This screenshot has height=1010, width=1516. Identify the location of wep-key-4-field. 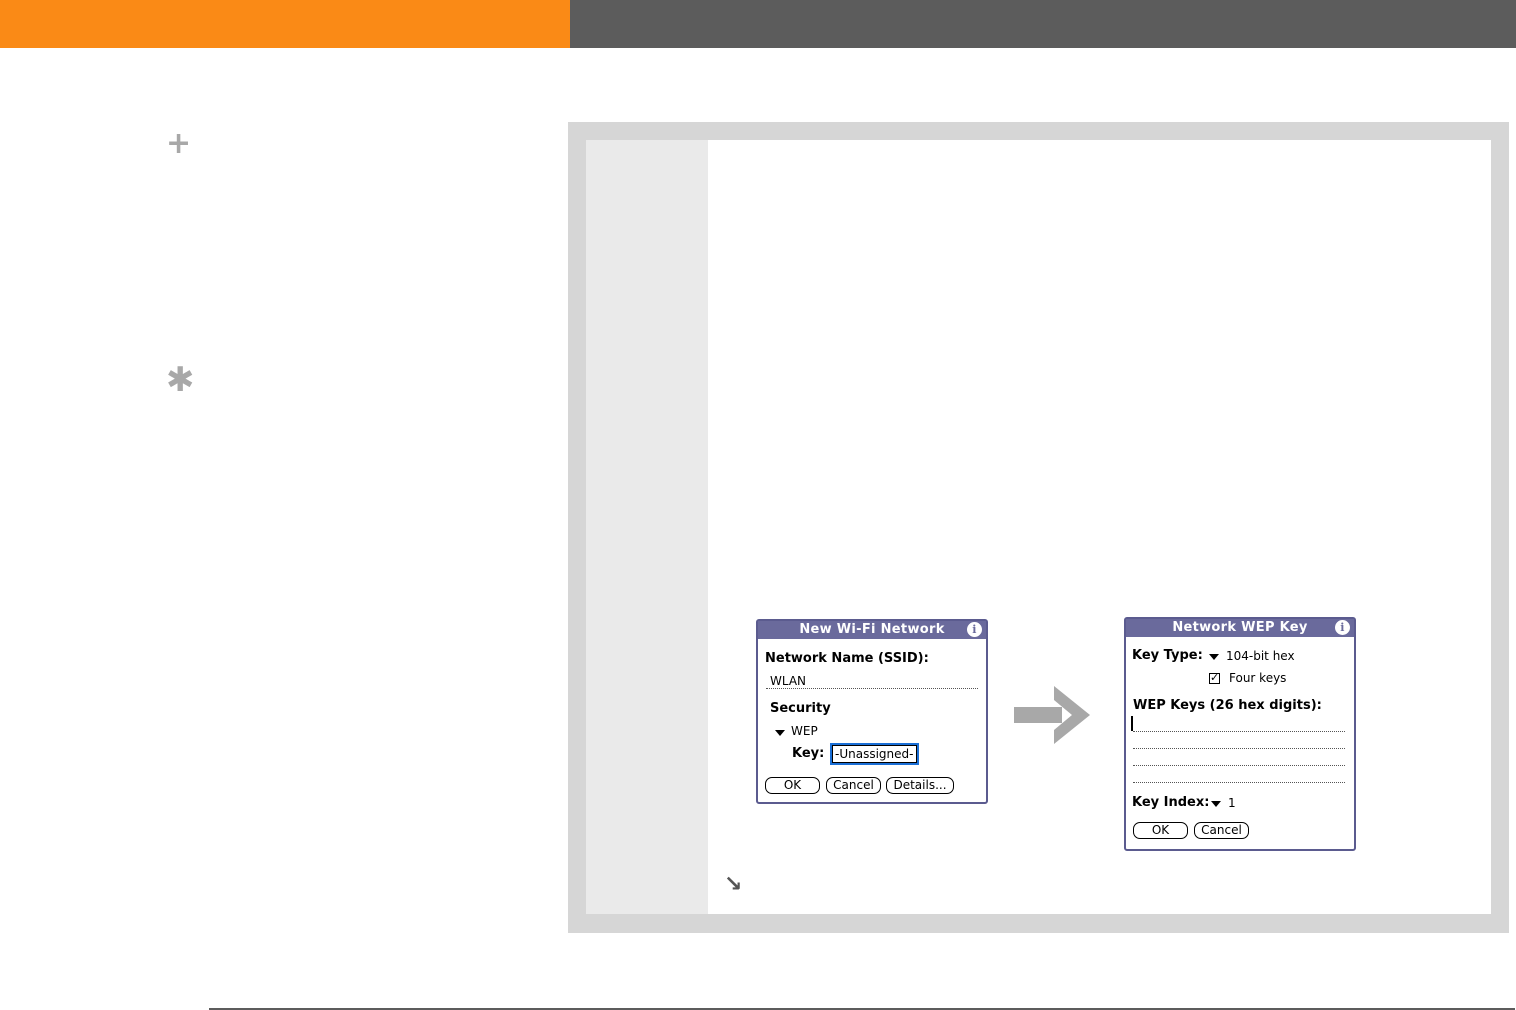
(1239, 782).